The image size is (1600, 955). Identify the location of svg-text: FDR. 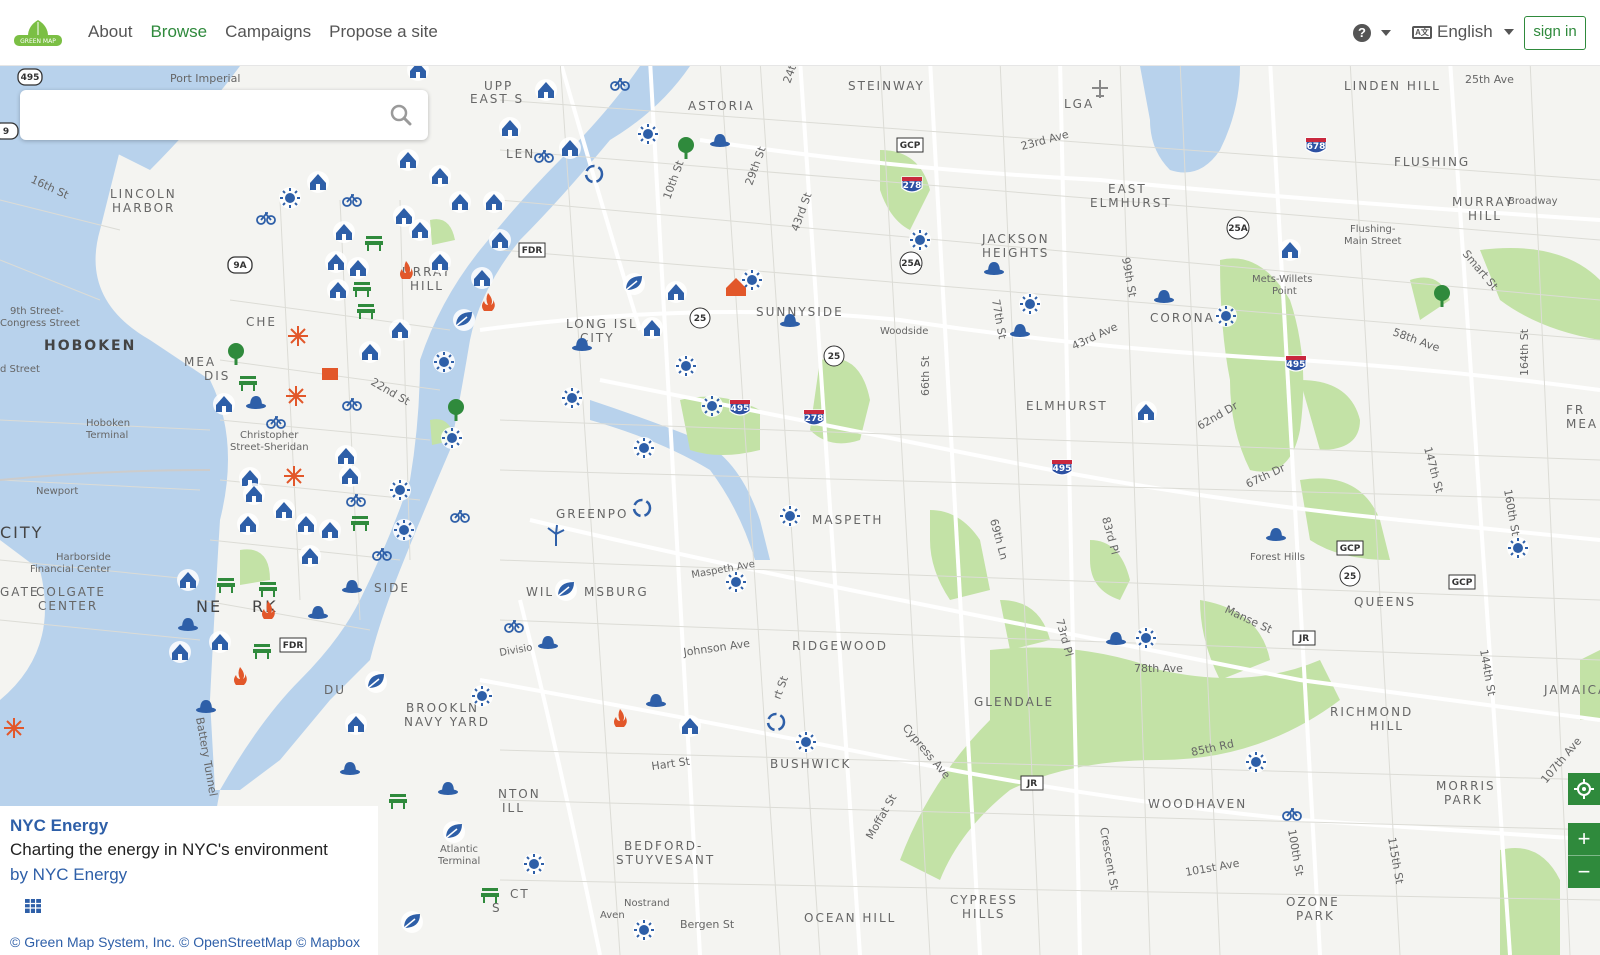
(532, 251).